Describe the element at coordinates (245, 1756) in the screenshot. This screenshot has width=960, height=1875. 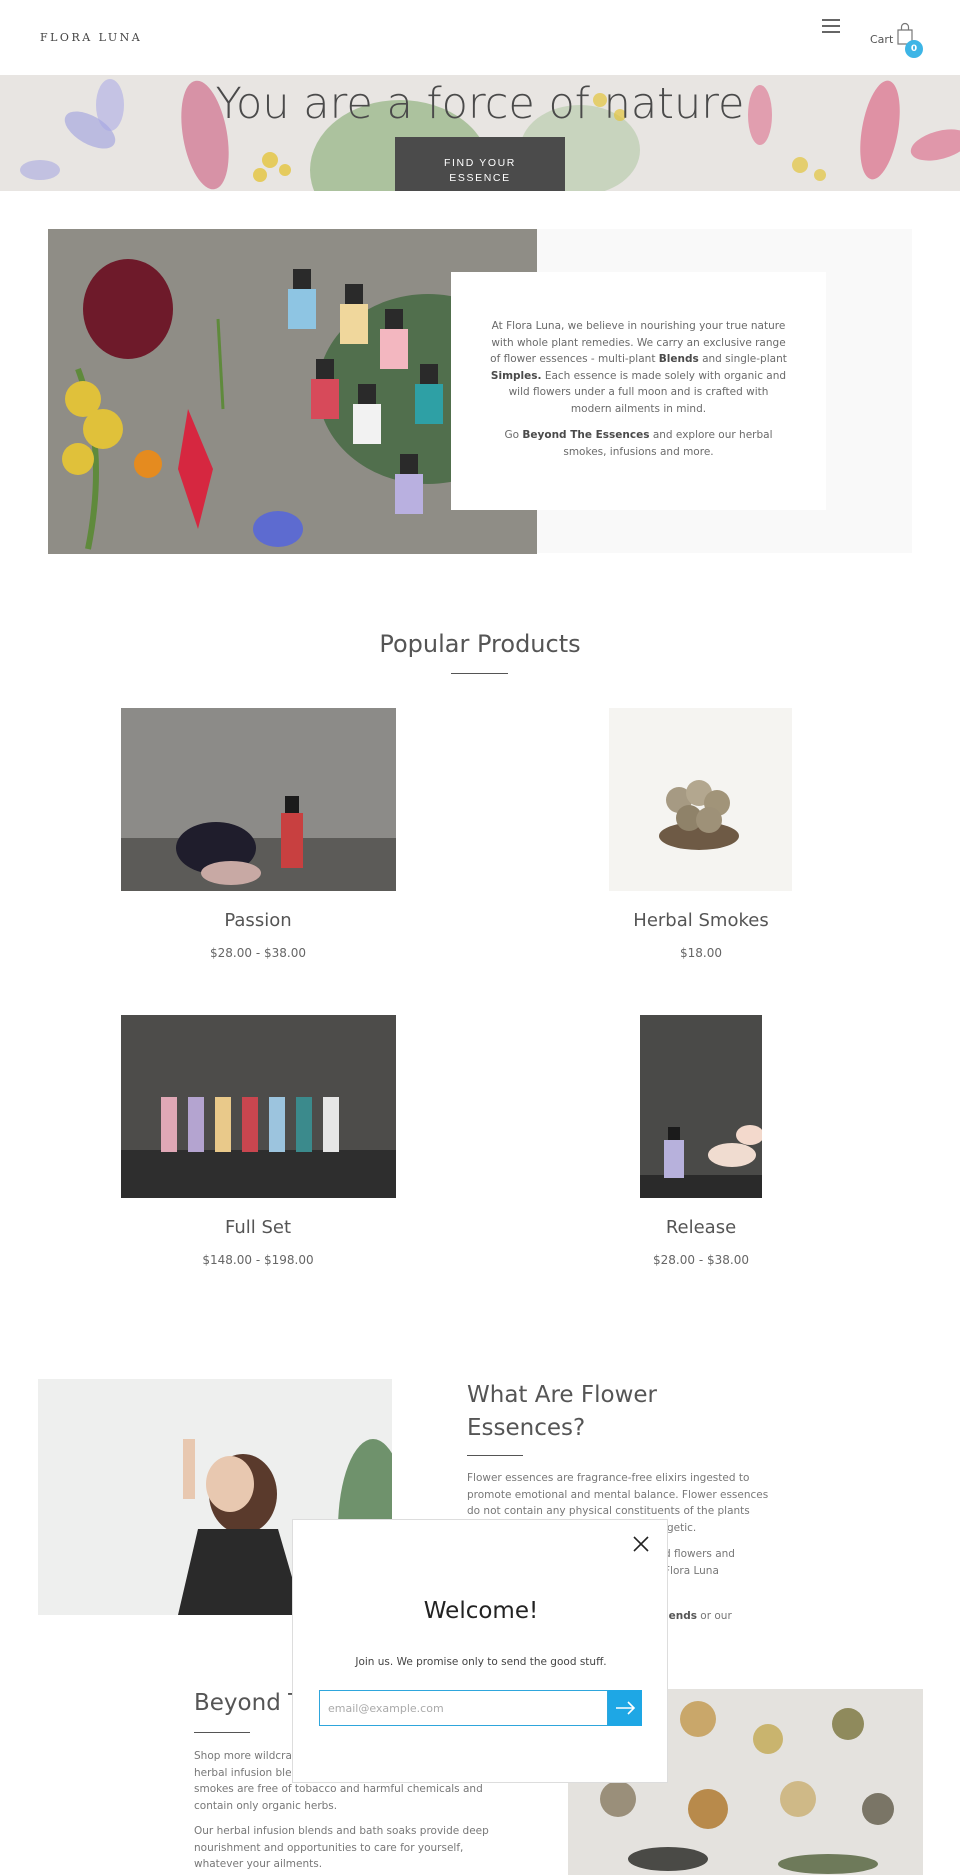
I see `beyond-p1-line-1: Shop more wildcraf` at that location.